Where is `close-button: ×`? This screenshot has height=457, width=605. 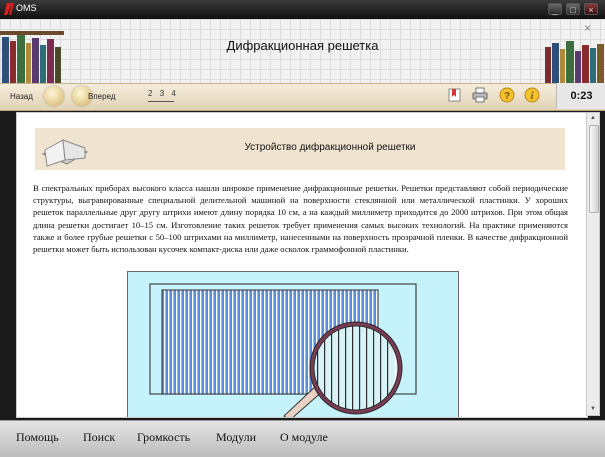
close-button: × is located at coordinates (591, 9).